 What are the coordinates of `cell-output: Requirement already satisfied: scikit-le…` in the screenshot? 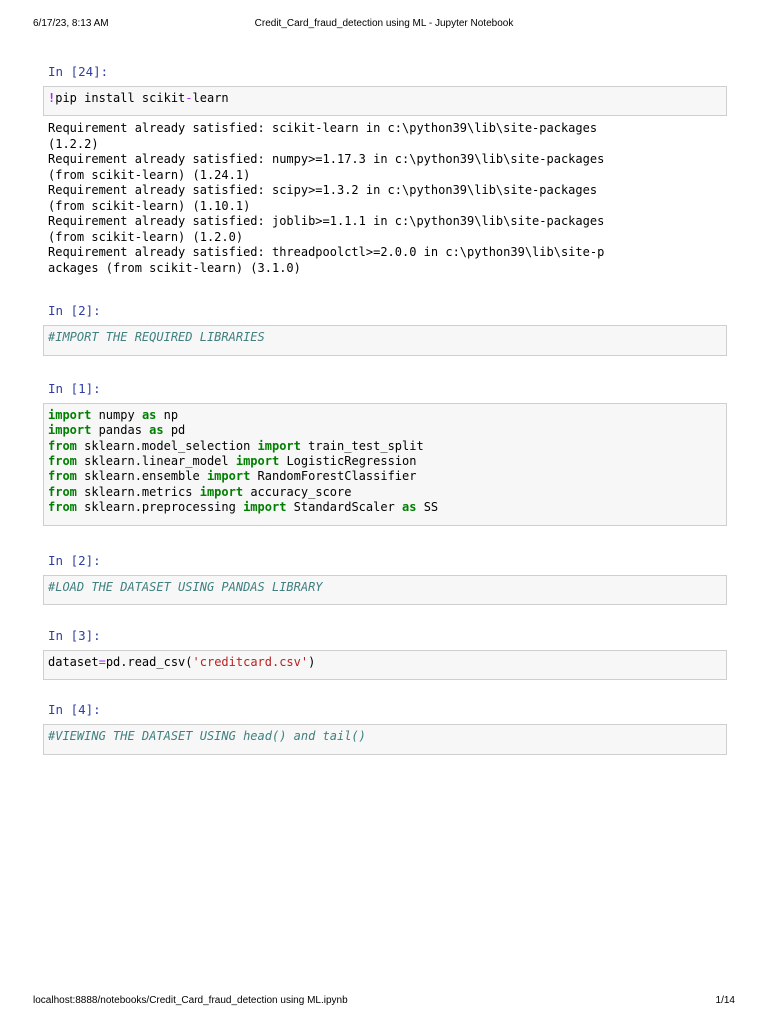 It's located at (385, 196).